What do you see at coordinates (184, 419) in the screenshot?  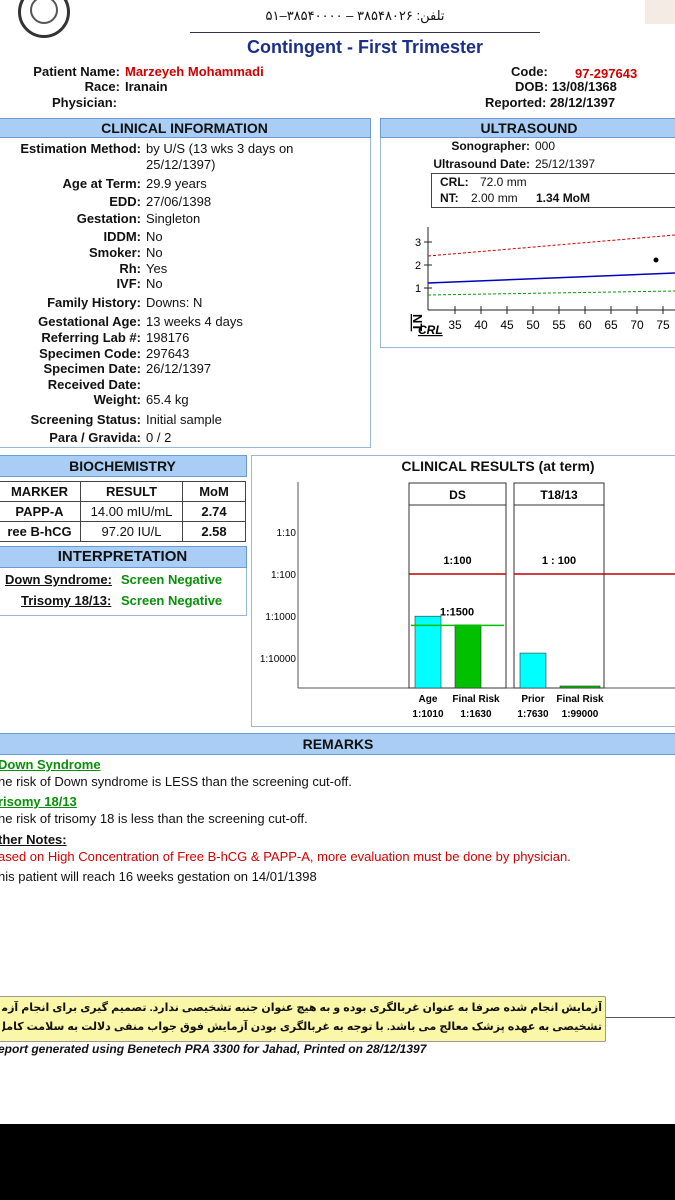 I see `clinical-row-value: Initial sample` at bounding box center [184, 419].